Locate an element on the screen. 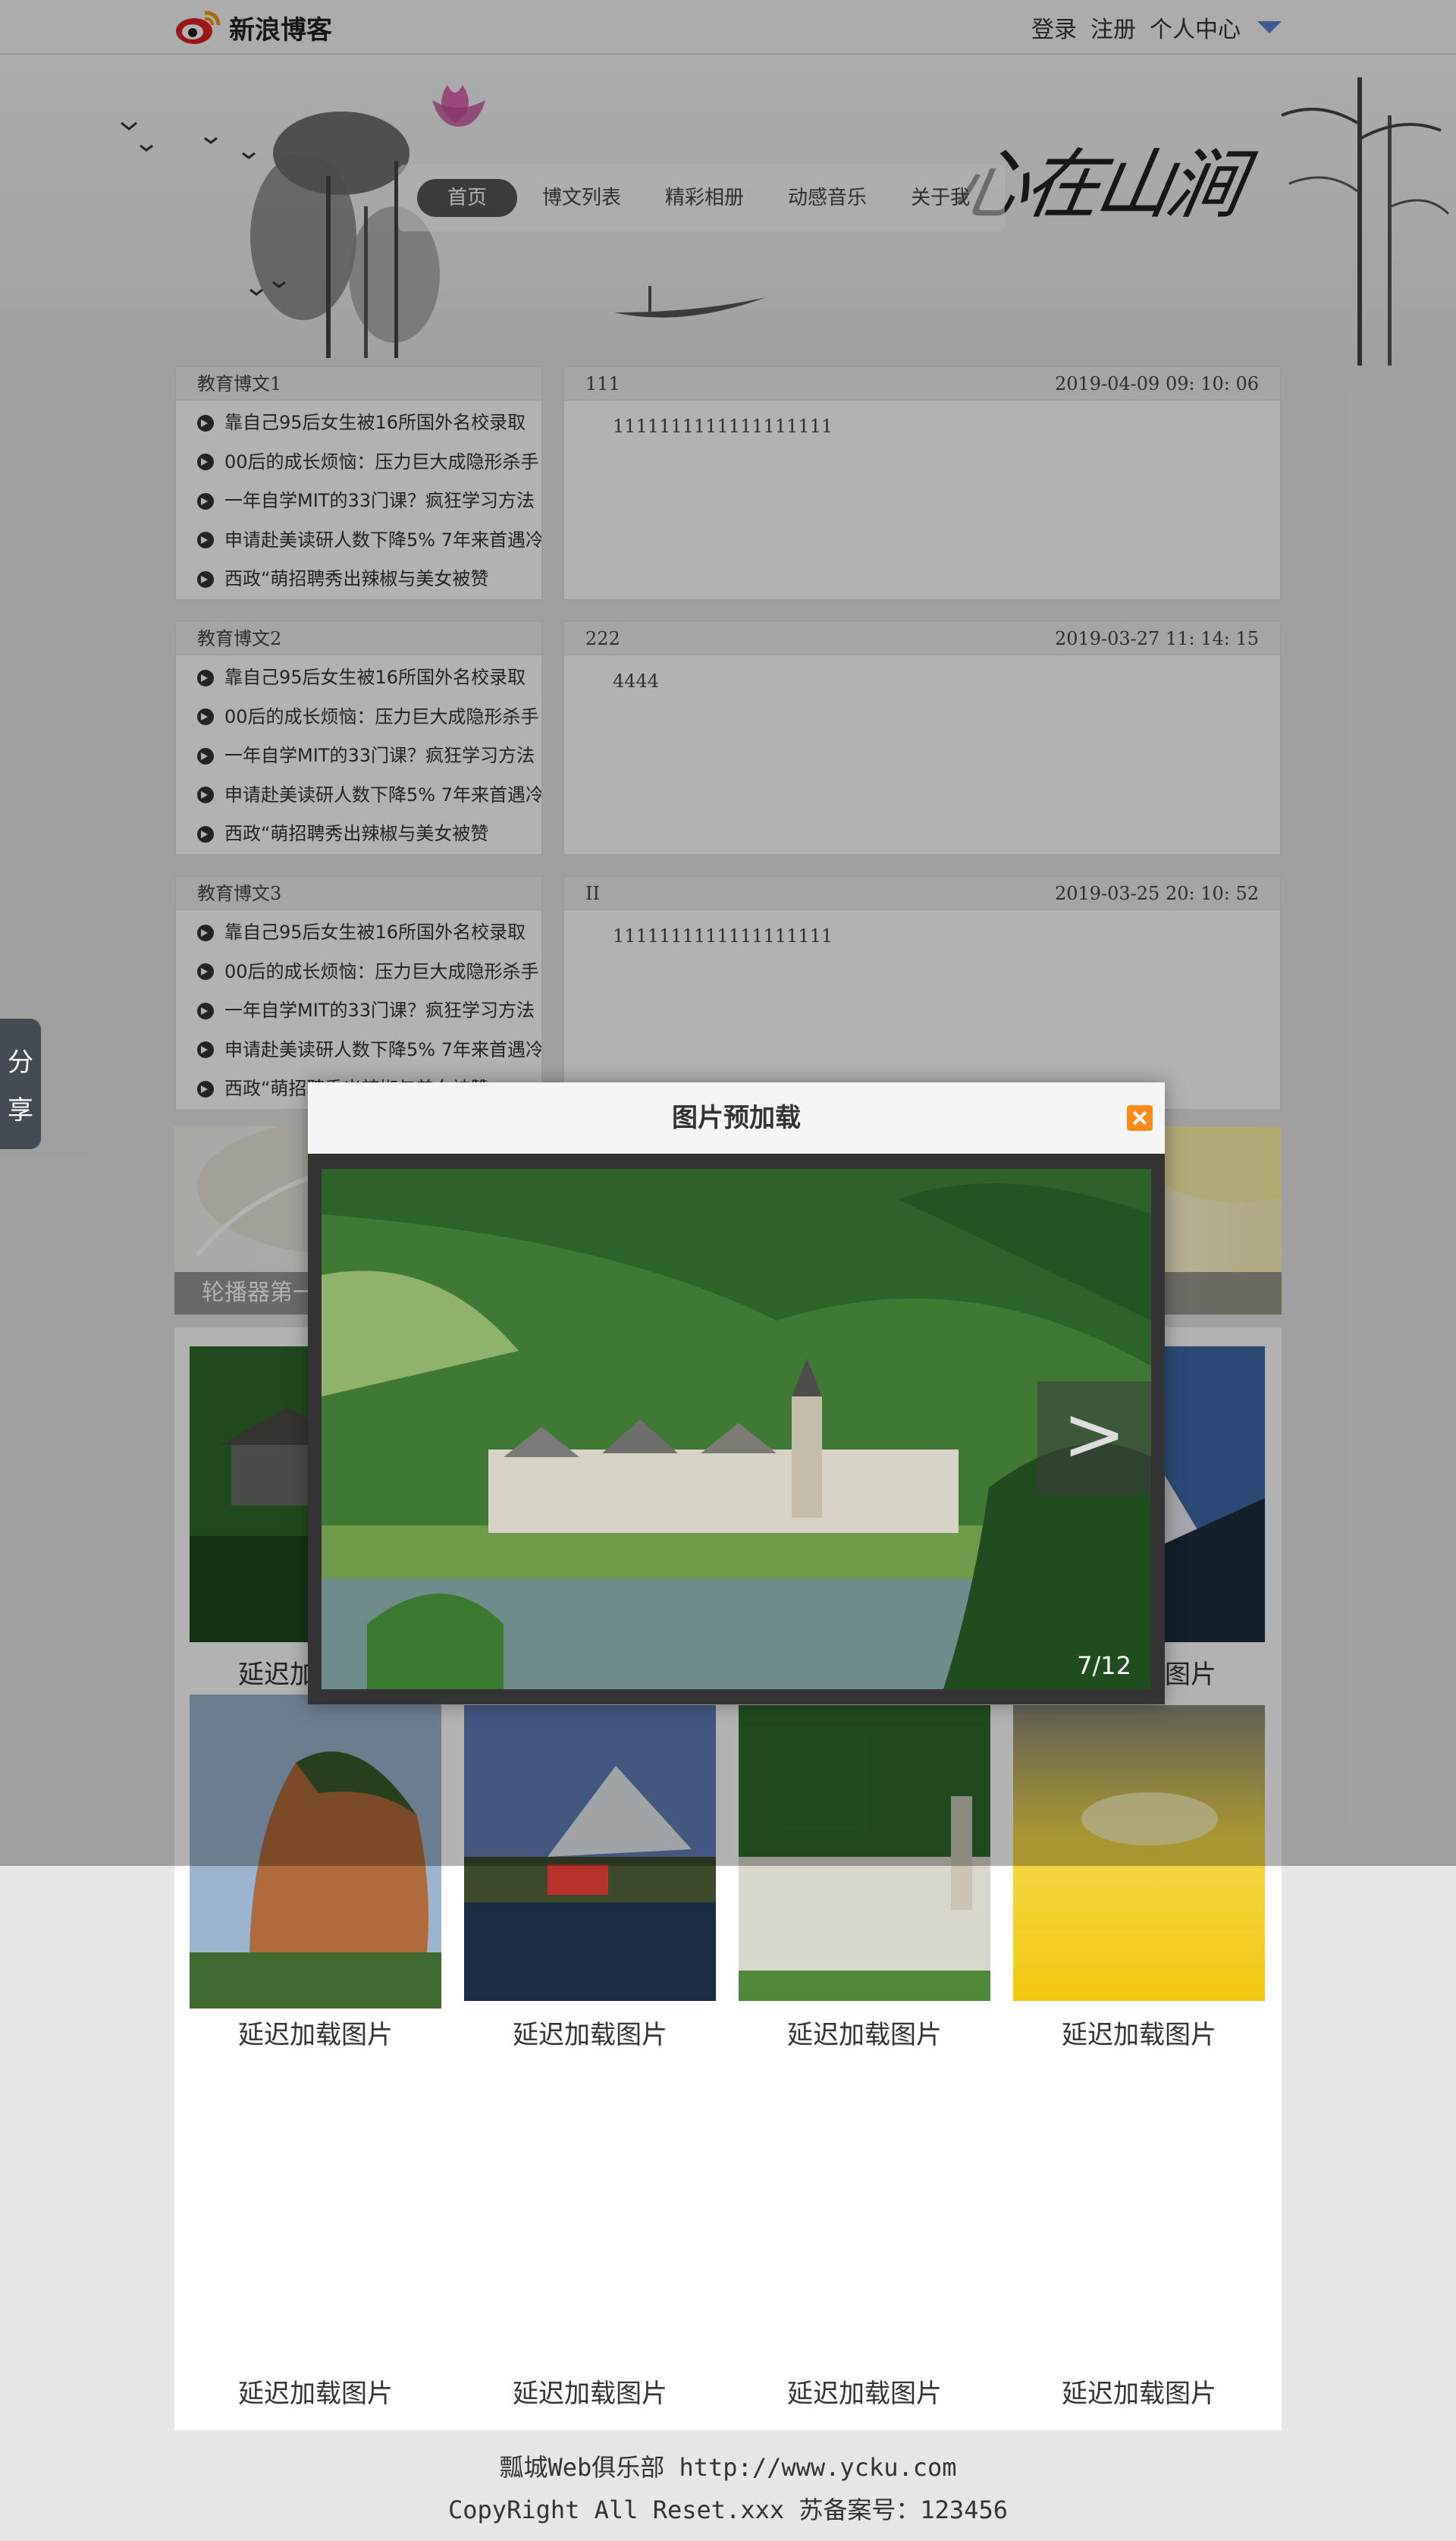  footer-copyright: CopyRight All Reset.xxx 苏备案号：123456 is located at coordinates (728, 2509).